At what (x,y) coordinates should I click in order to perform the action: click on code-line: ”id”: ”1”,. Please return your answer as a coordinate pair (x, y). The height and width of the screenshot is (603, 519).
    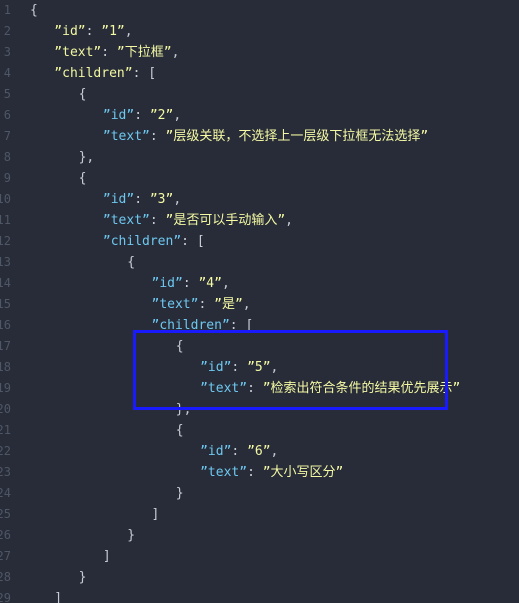
    Looking at the image, I should click on (93, 31).